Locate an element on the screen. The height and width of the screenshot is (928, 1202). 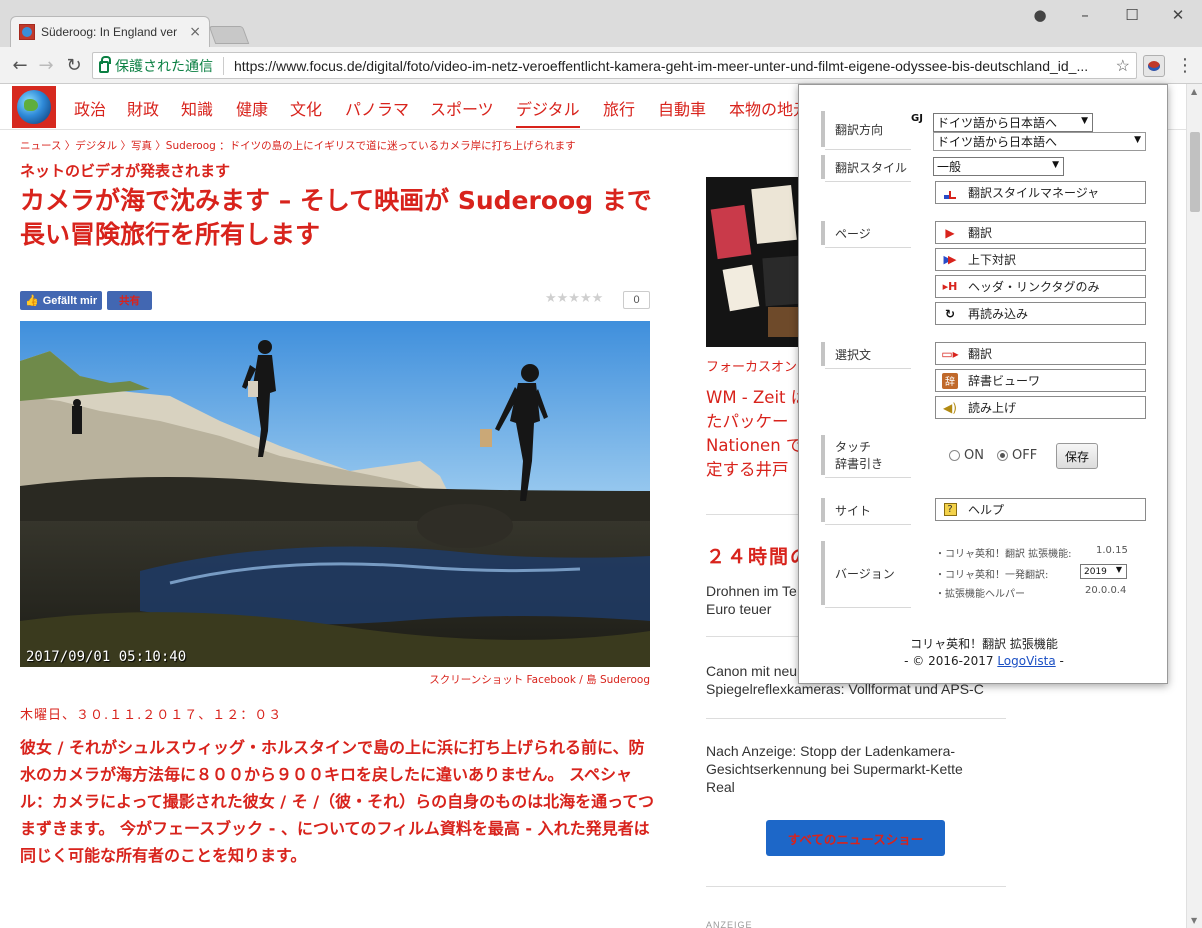
forward-icon: → is located at coordinates (46, 66).